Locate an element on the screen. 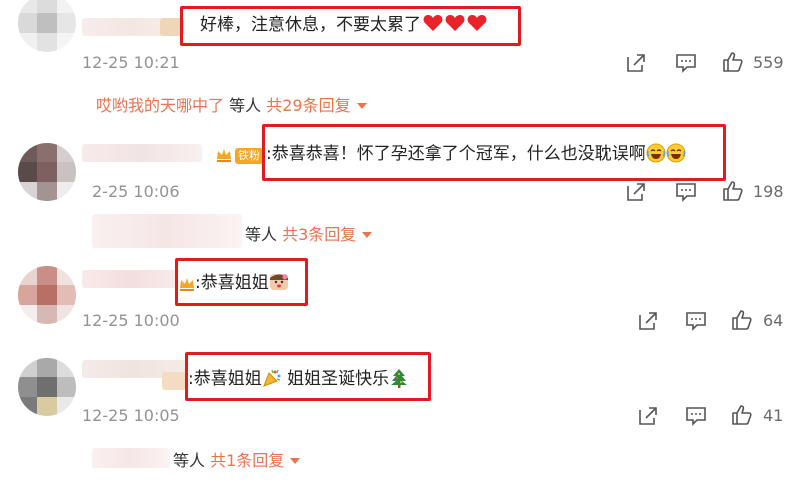 The width and height of the screenshot is (807, 484). comment-text: :恭喜姐姐 is located at coordinates (242, 283).